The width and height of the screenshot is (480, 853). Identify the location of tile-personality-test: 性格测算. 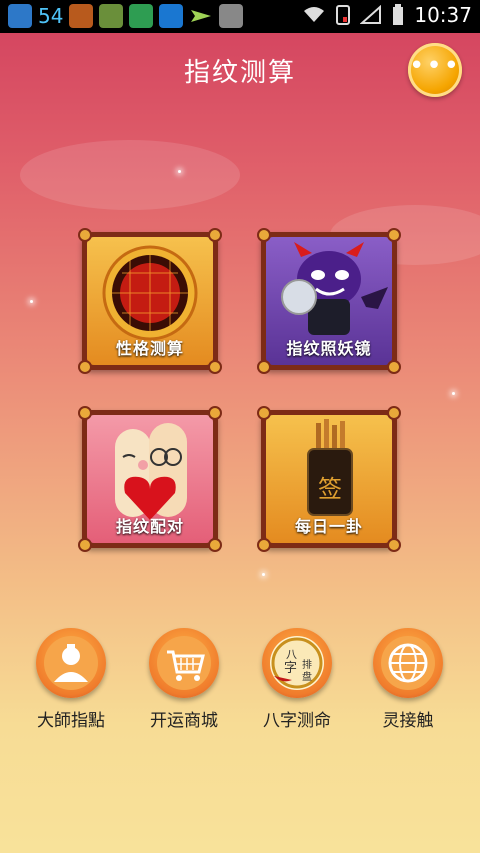
(150, 301).